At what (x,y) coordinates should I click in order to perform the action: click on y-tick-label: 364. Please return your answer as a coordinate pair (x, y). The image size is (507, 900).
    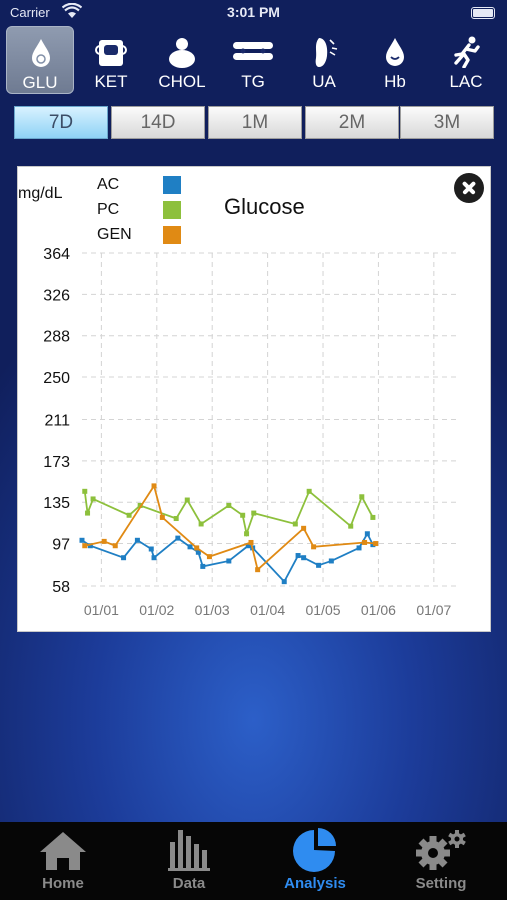
    Looking at the image, I should click on (56, 254).